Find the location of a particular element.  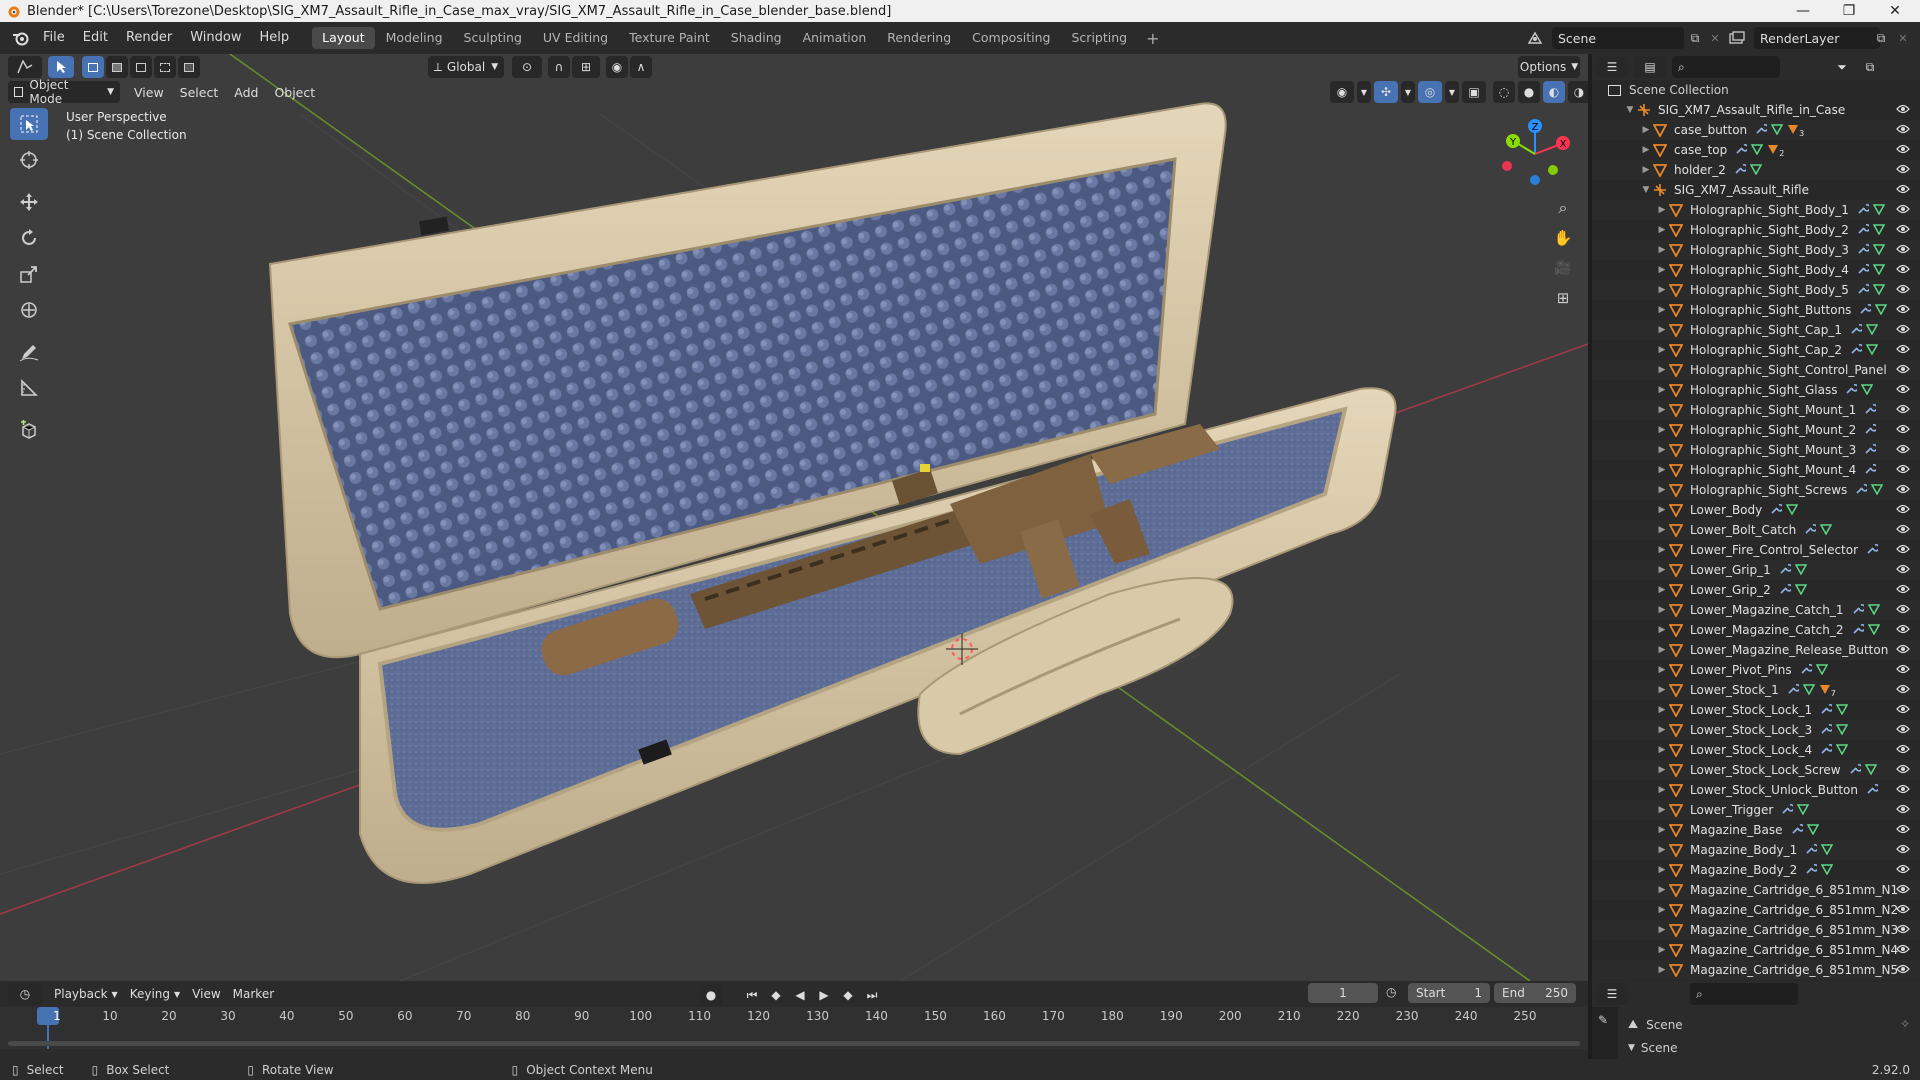

expand-open-icon: ▼ is located at coordinates (1630, 110).